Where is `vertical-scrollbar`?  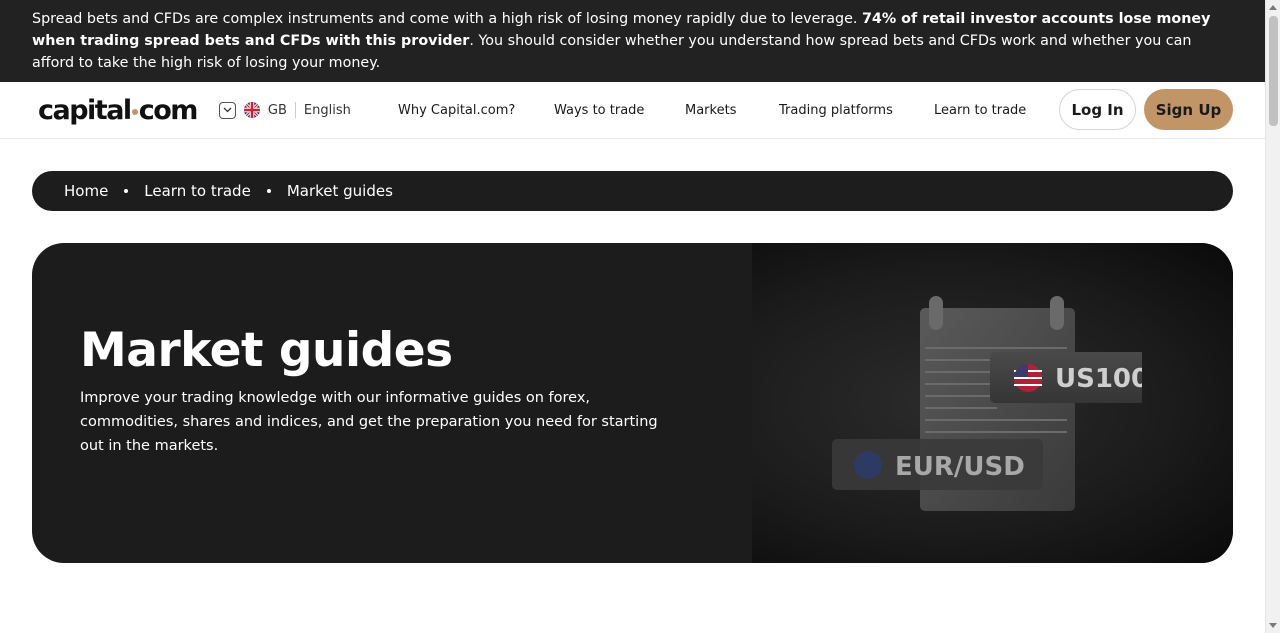
vertical-scrollbar is located at coordinates (1272, 316).